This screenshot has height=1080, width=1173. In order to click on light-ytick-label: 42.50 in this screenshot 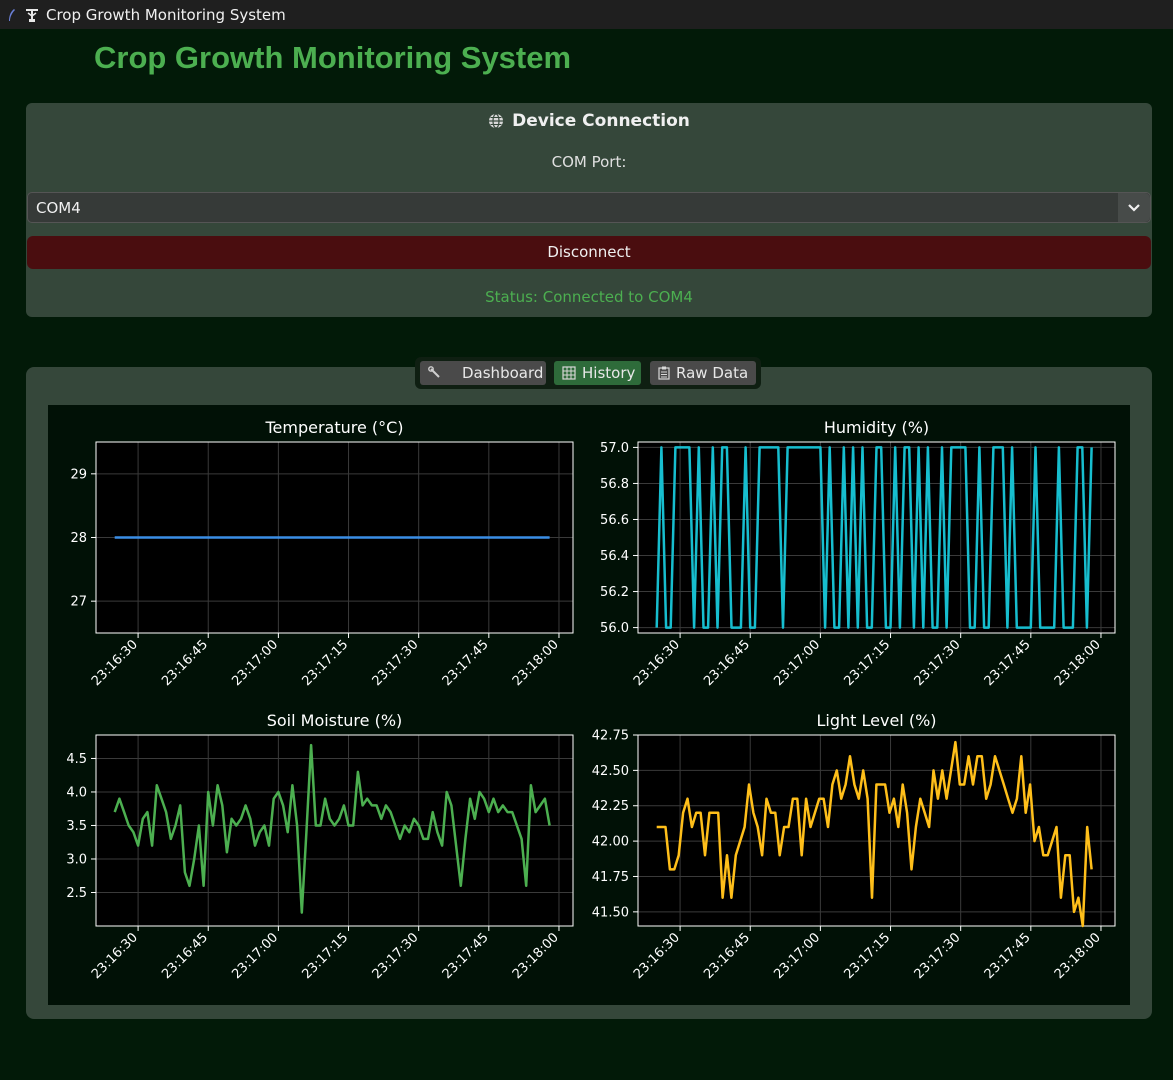, I will do `click(610, 771)`.